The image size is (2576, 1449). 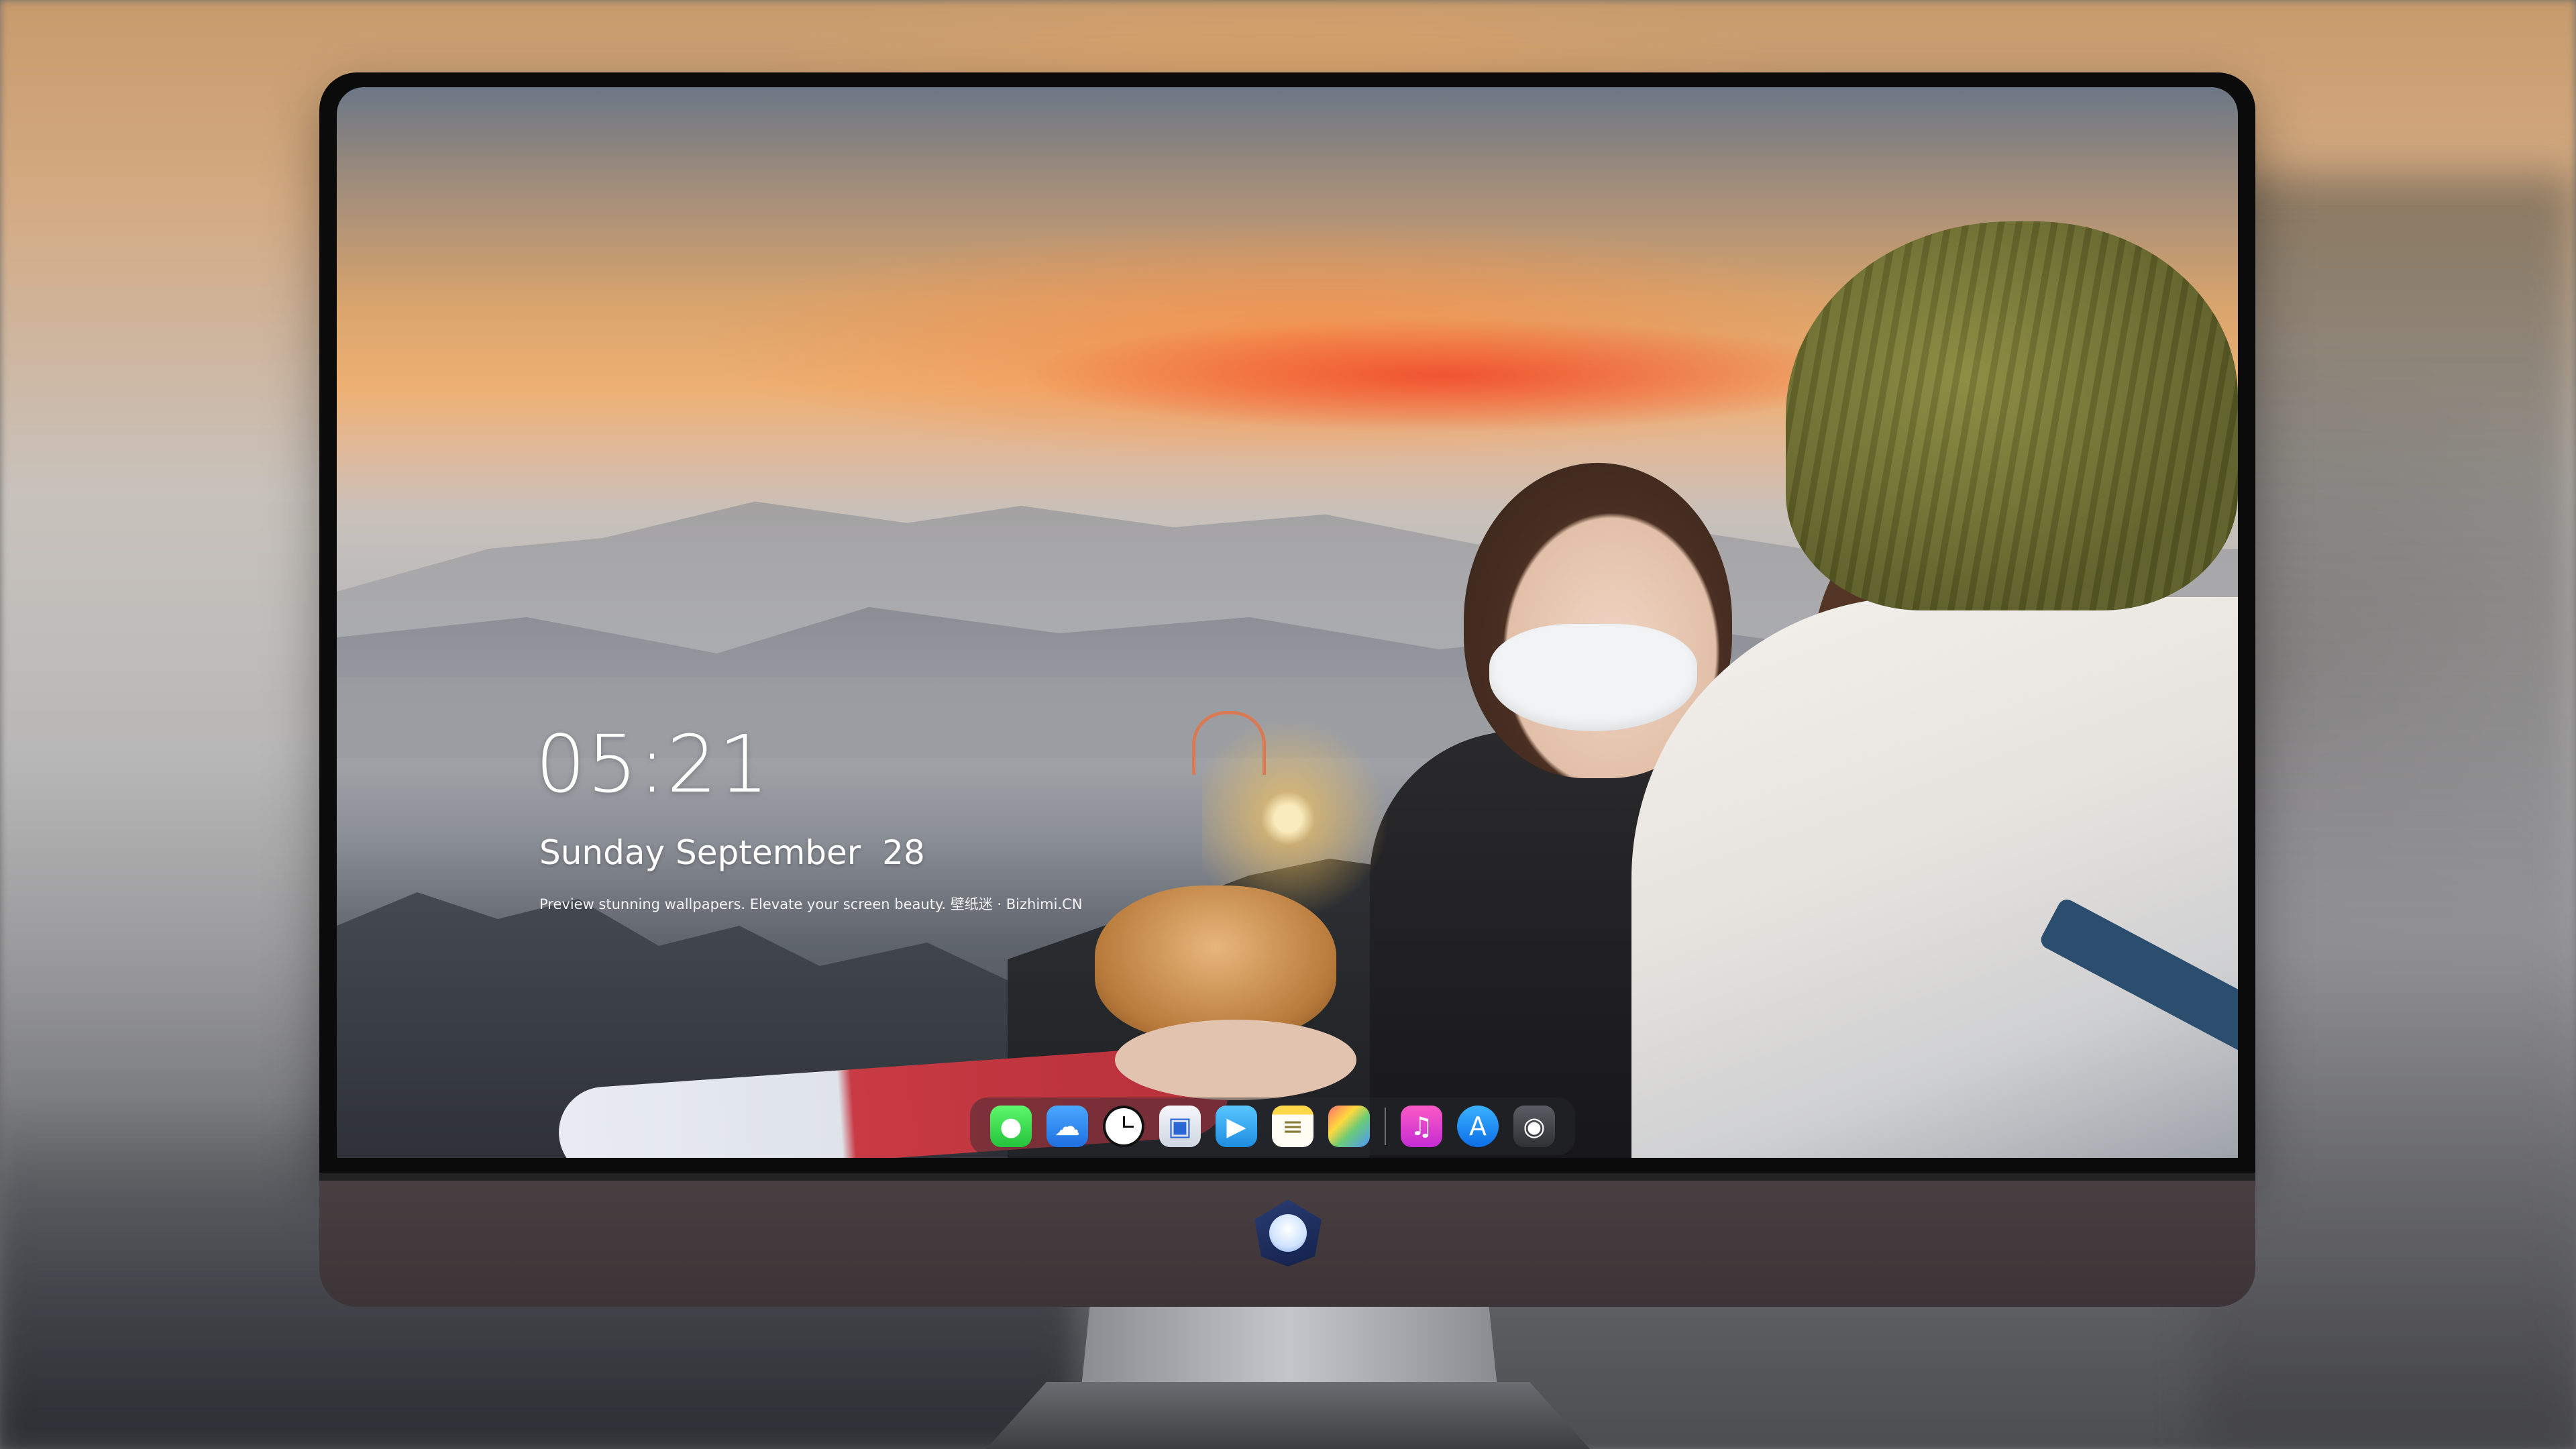 I want to click on wallpaper-cake, so click(x=1215, y=962).